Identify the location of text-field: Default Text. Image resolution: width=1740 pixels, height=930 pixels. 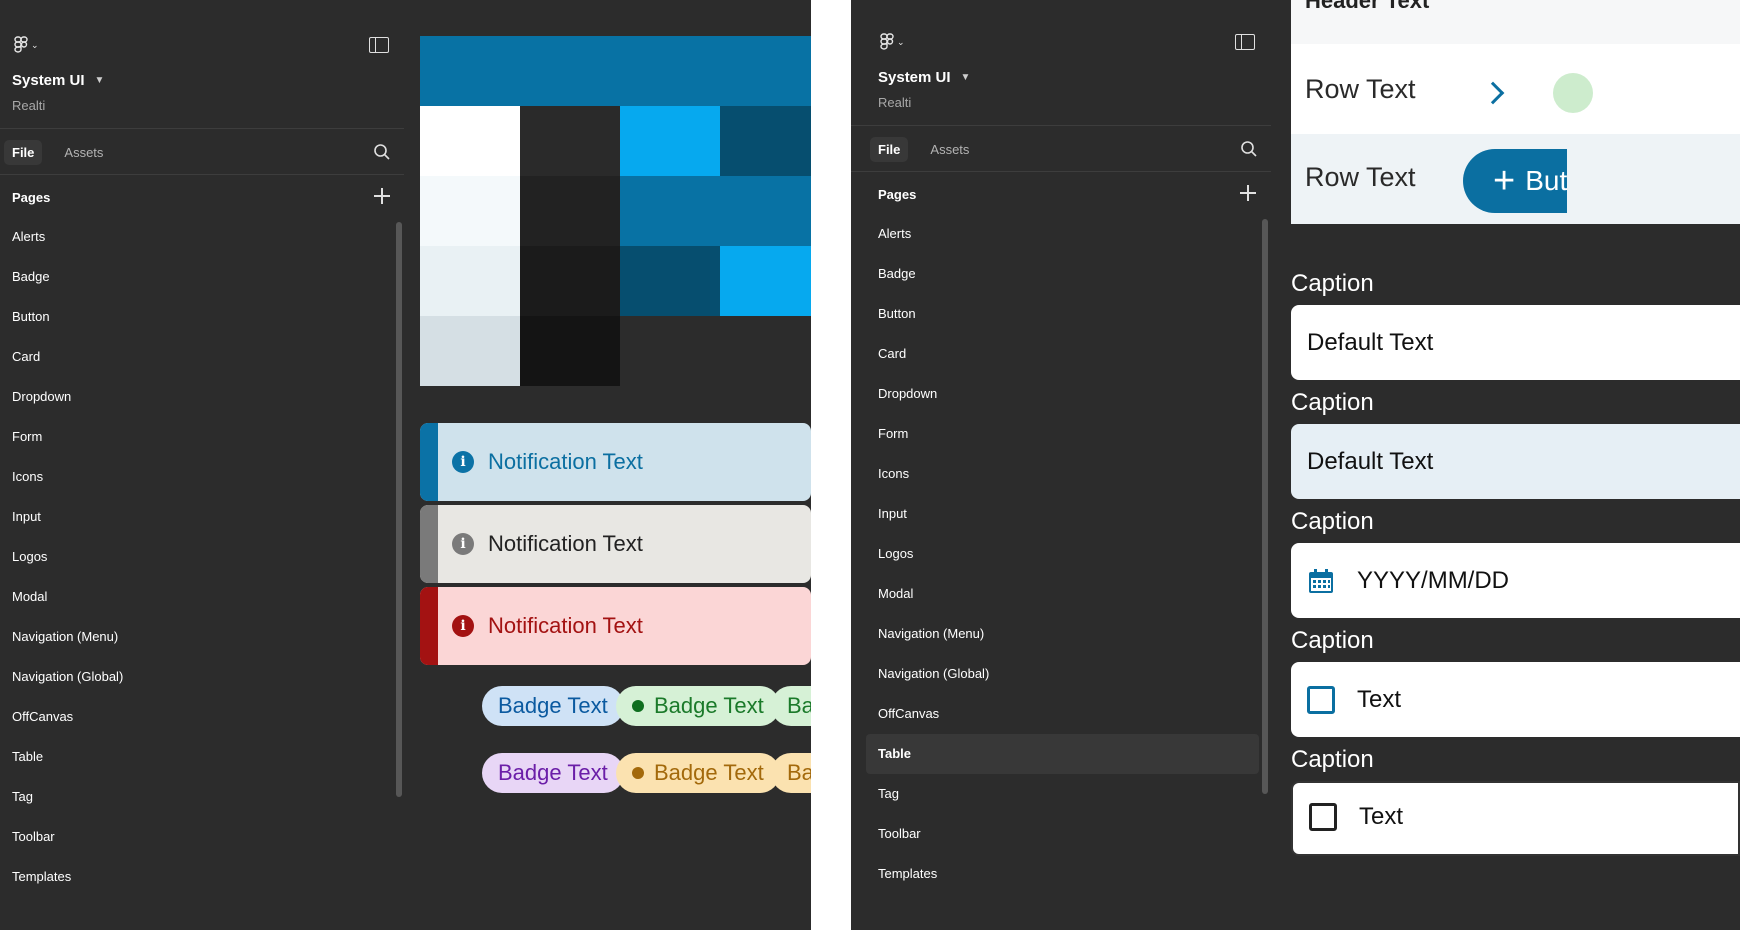
(1515, 342).